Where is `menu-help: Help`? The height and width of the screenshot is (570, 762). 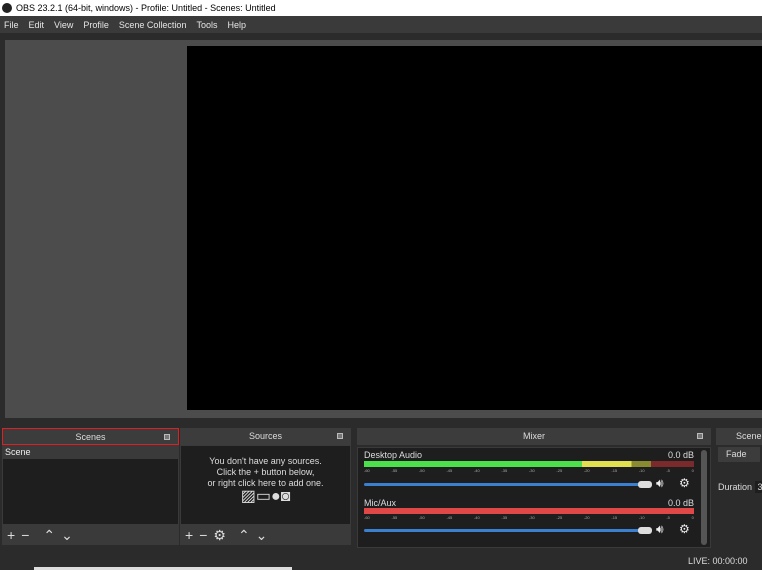
menu-help: Help is located at coordinates (236, 25).